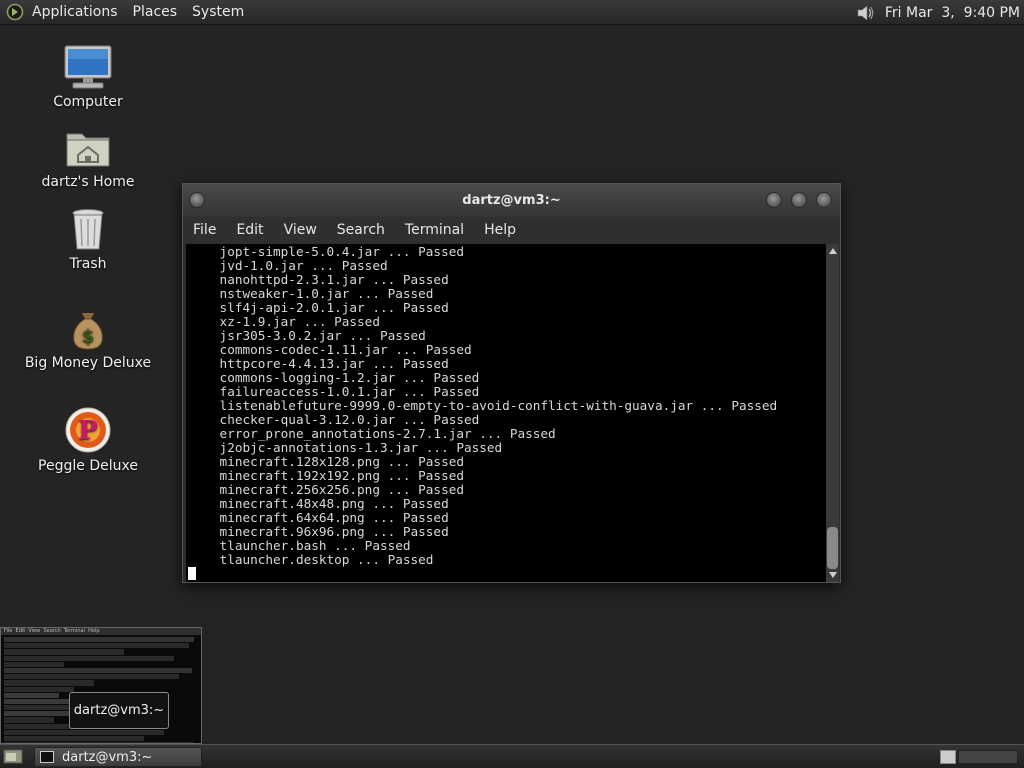  Describe the element at coordinates (204, 230) in the screenshot. I see `menu-file: File` at that location.